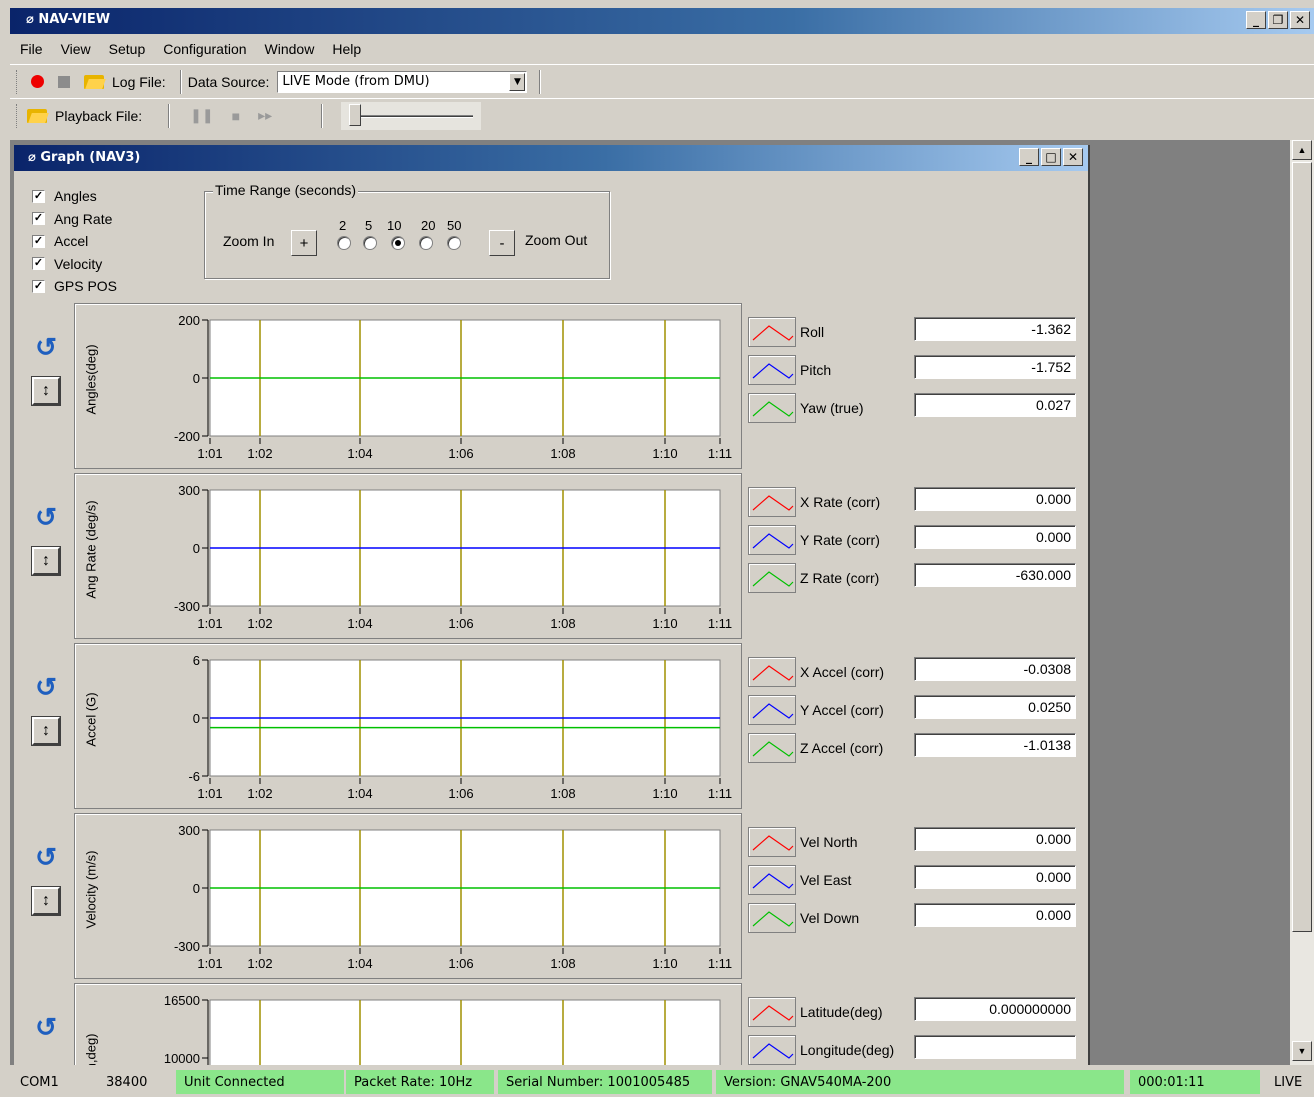 Image resolution: width=1314 pixels, height=1097 pixels. I want to click on graph-plot: 200 0 -200 1:01 1:02 1:04 1:06 1:08 1:10 1:11, so click(409, 387).